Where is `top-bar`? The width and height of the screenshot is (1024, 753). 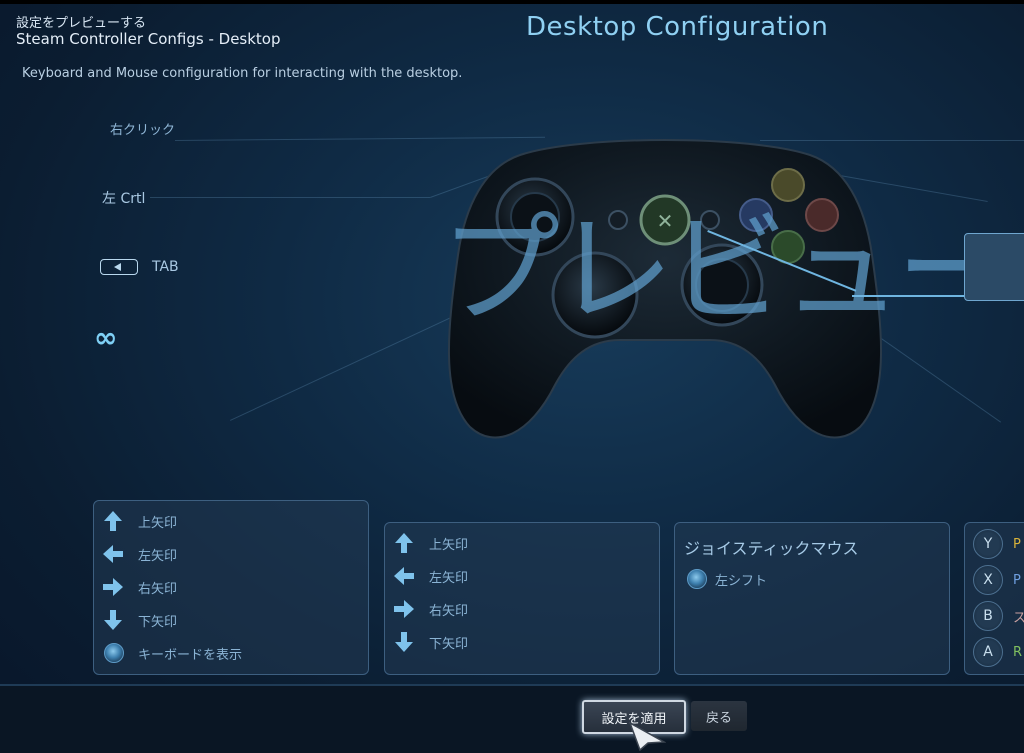 top-bar is located at coordinates (512, 2).